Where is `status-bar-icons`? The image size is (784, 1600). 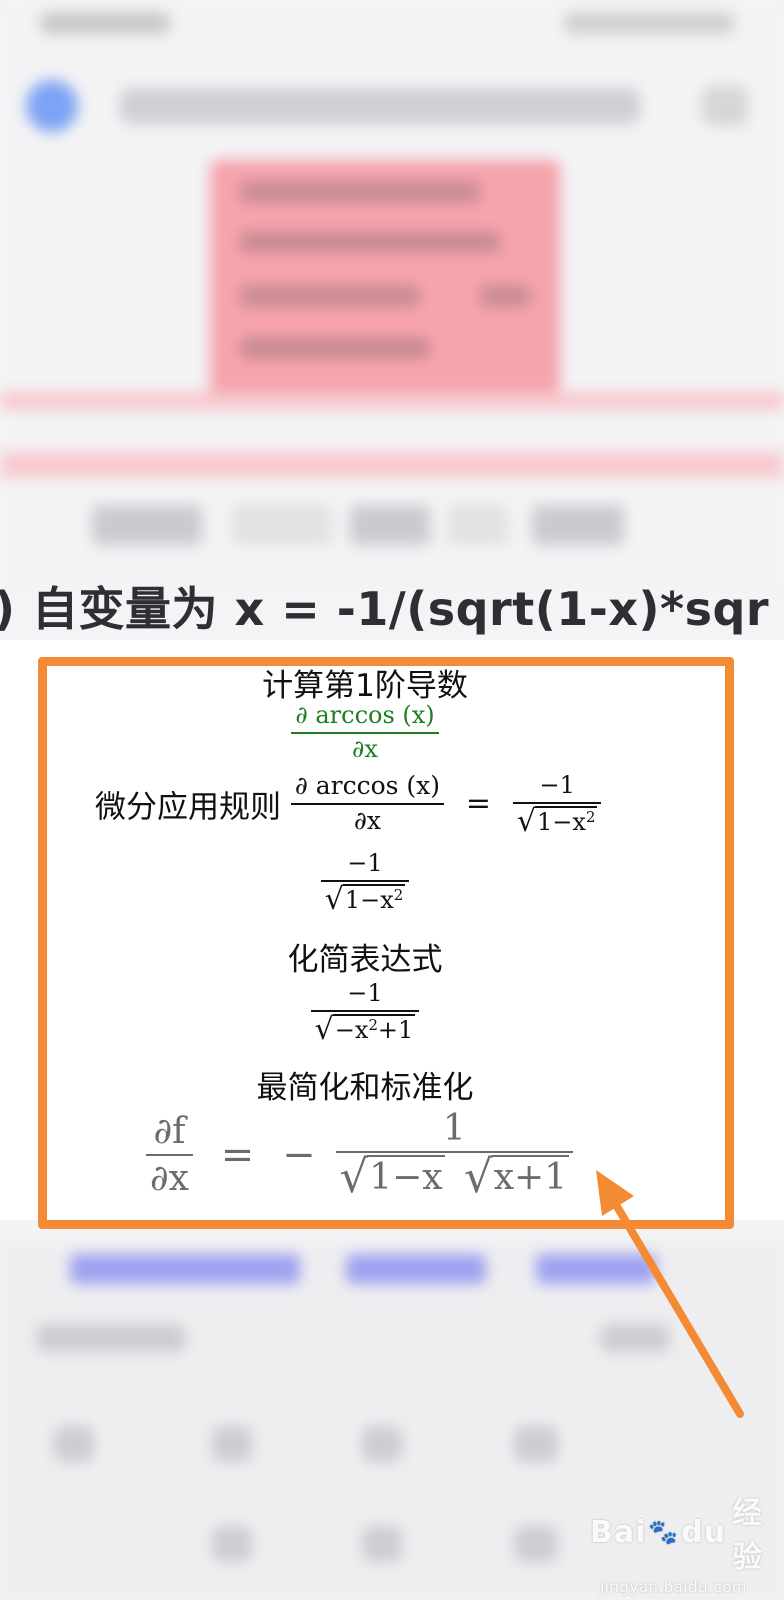
status-bar-icons is located at coordinates (649, 23).